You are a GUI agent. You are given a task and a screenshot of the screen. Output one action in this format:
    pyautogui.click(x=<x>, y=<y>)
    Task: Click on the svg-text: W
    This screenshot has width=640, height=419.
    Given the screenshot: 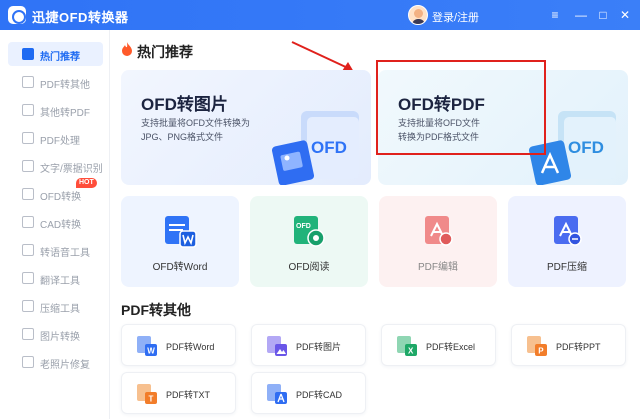 What is the action you would take?
    pyautogui.click(x=151, y=351)
    